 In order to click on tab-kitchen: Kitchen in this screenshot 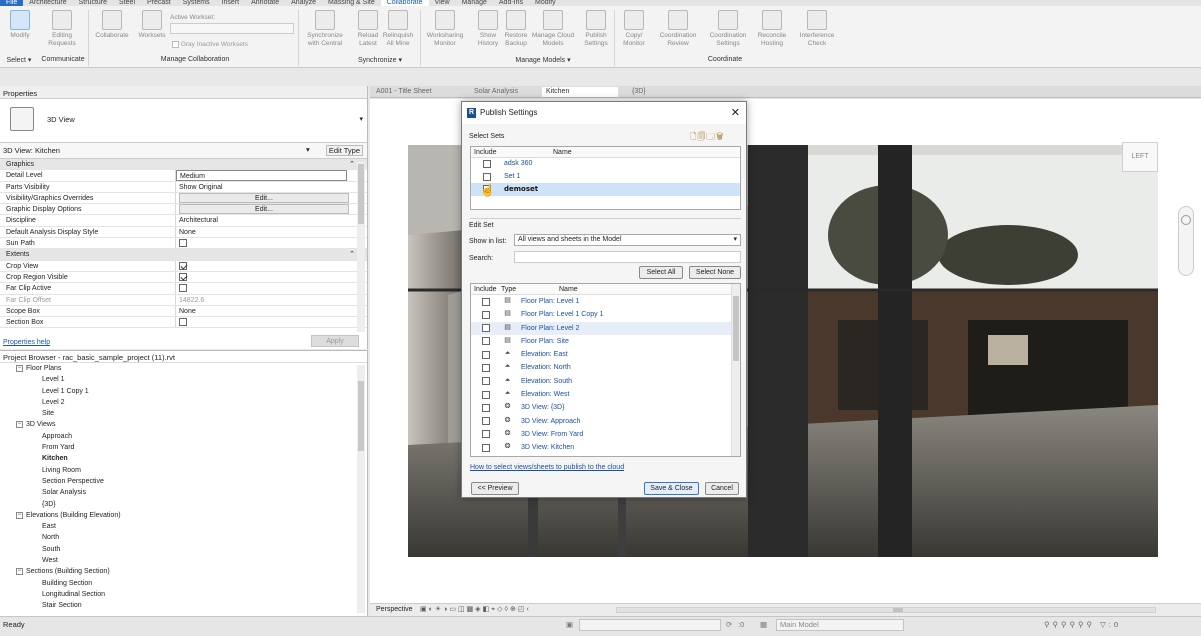, I will do `click(580, 92)`.